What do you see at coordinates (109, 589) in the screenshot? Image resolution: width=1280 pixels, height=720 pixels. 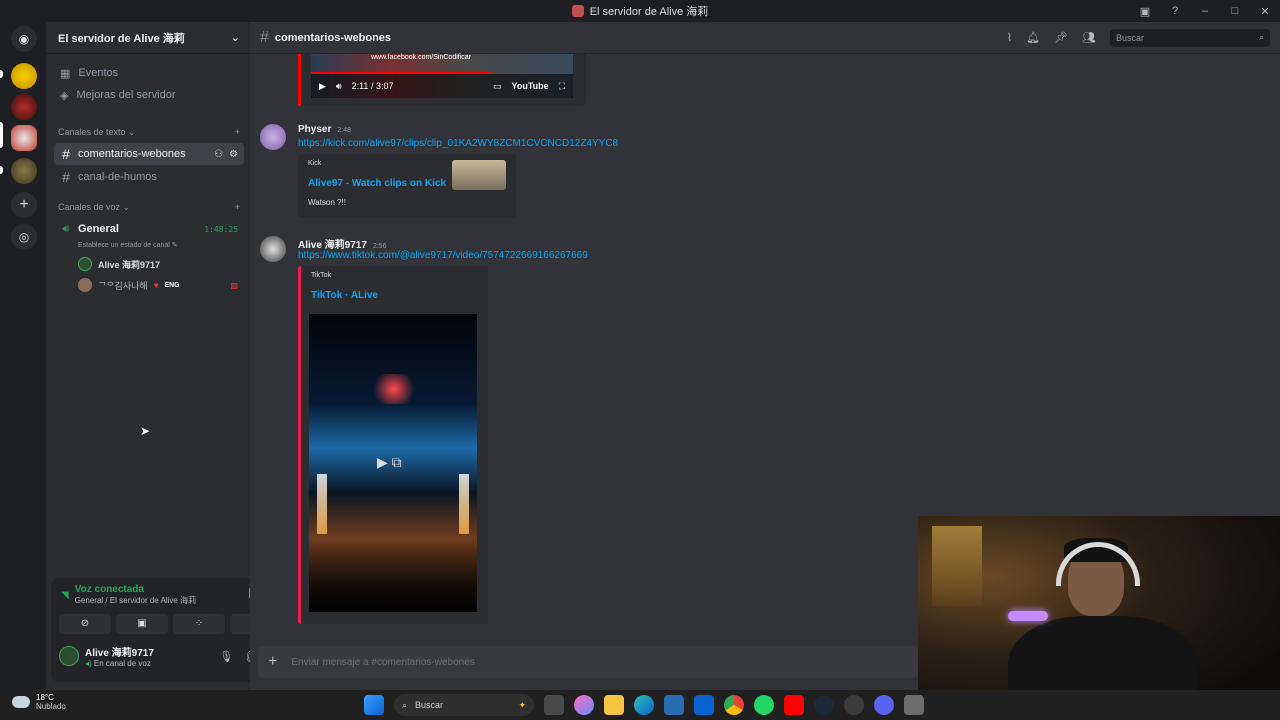 I see `voice-status: Voz conectada` at bounding box center [109, 589].